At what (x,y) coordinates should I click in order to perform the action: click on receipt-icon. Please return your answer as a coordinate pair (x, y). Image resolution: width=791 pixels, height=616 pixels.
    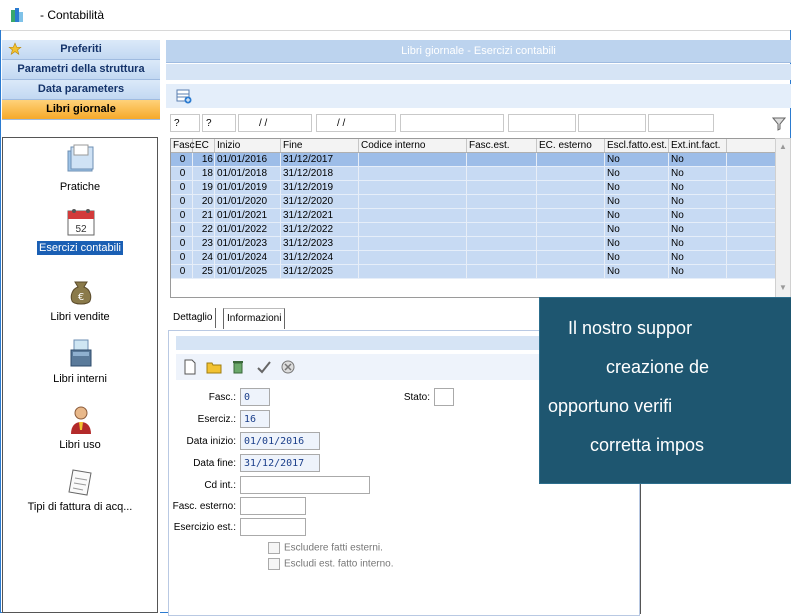
    Looking at the image, I should click on (80, 482).